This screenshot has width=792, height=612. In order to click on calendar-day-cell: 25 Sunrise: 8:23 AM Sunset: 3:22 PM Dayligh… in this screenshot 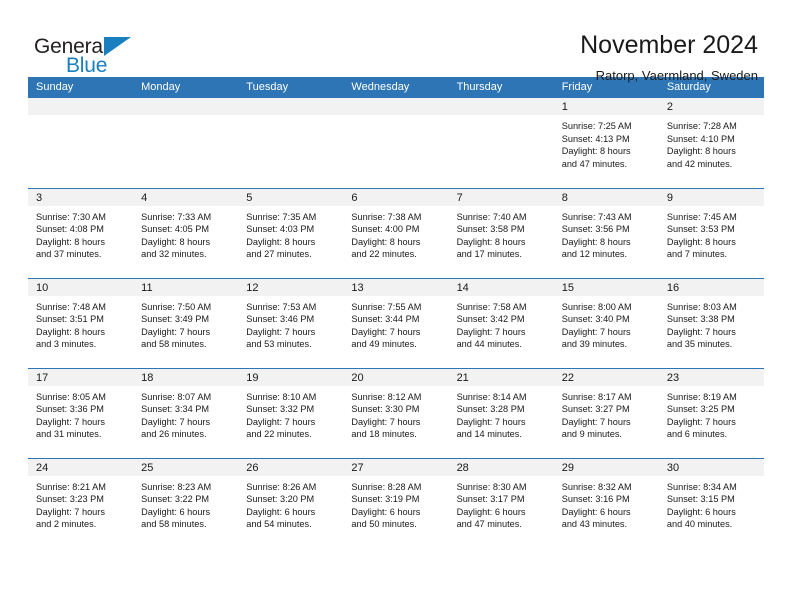, I will do `click(186, 502)`.